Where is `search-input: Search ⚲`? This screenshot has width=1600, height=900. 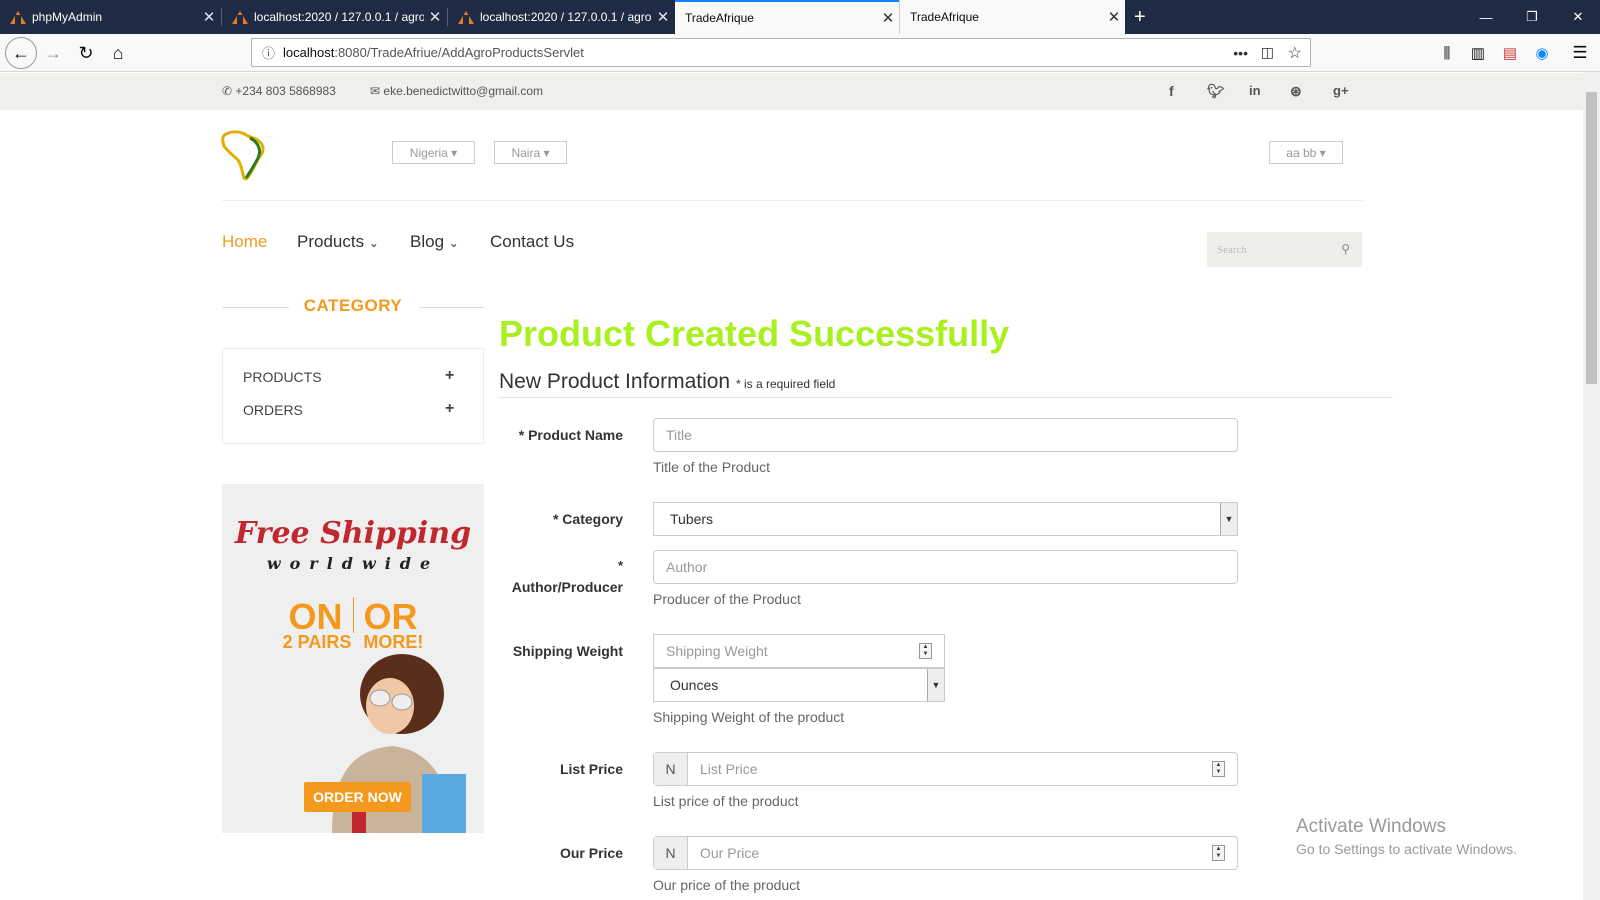
search-input: Search ⚲ is located at coordinates (1284, 249).